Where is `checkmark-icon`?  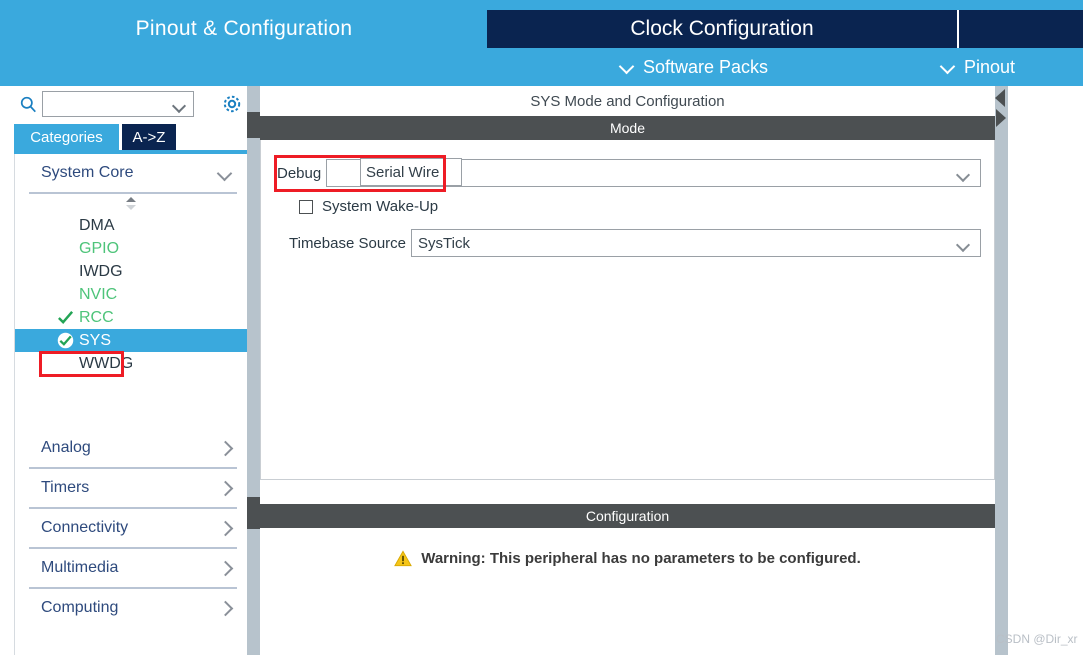 checkmark-icon is located at coordinates (66, 318).